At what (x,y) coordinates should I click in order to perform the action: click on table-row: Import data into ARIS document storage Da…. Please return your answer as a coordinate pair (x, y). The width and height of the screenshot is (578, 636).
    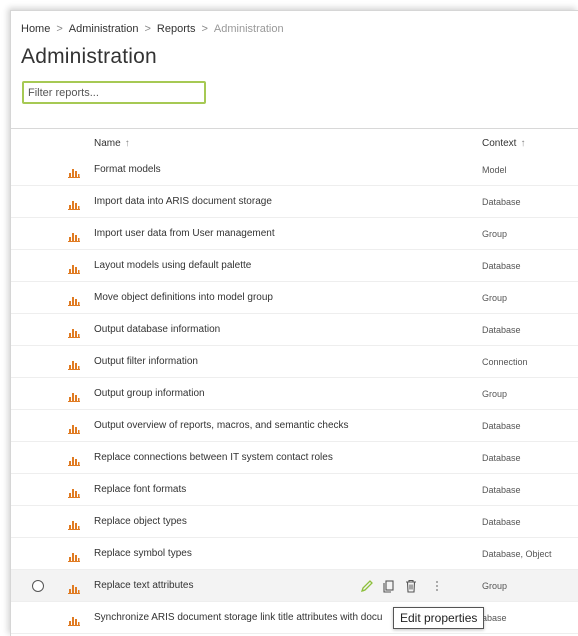
    Looking at the image, I should click on (294, 202).